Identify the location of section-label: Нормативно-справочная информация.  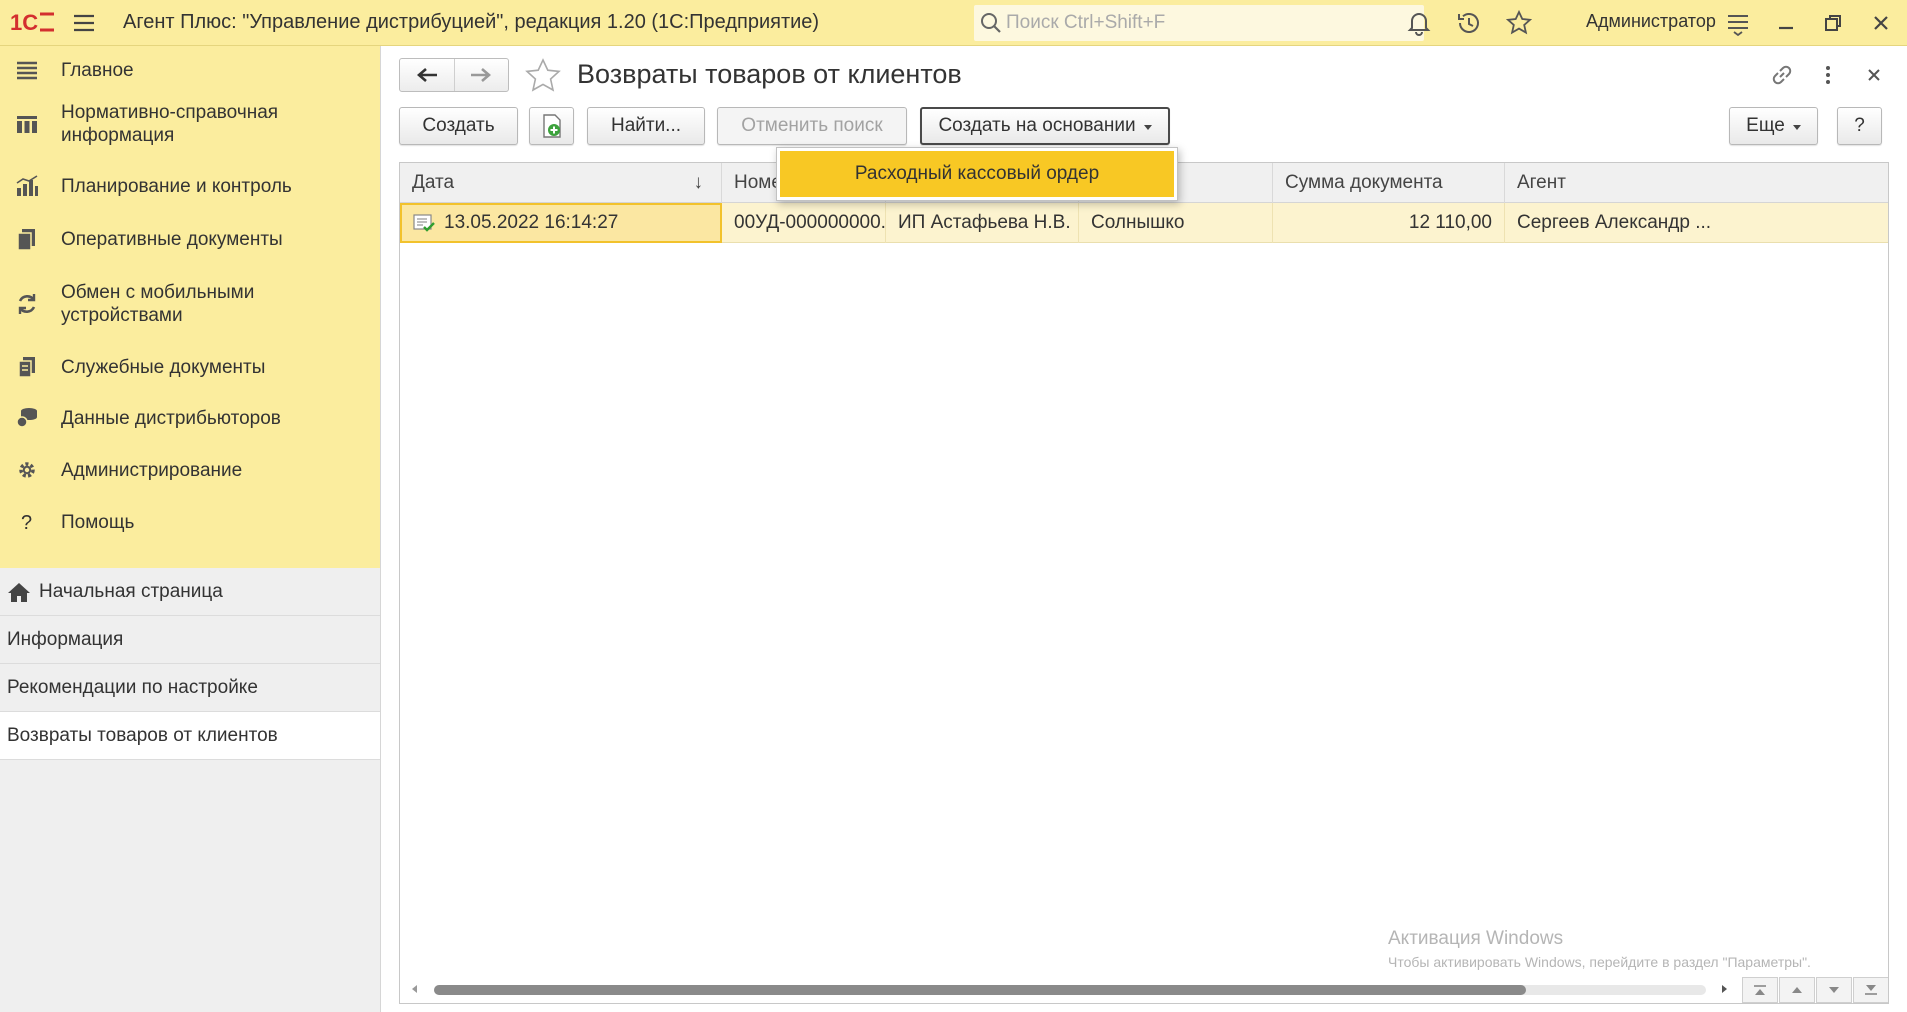
(170, 124).